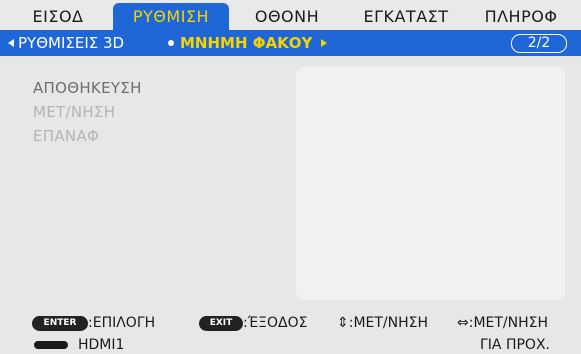  What do you see at coordinates (383, 323) in the screenshot?
I see `updown-hint: ⇕:ΜΕΤ/ΝΗΣΗ` at bounding box center [383, 323].